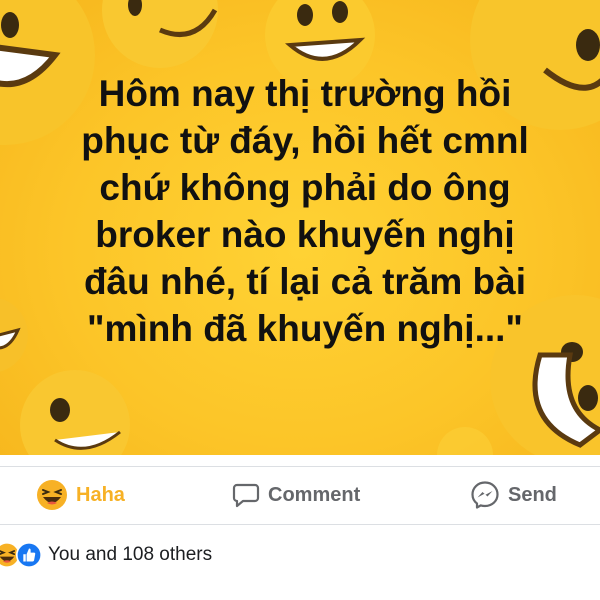 The height and width of the screenshot is (600, 600). I want to click on haha-label: Haha, so click(100, 494).